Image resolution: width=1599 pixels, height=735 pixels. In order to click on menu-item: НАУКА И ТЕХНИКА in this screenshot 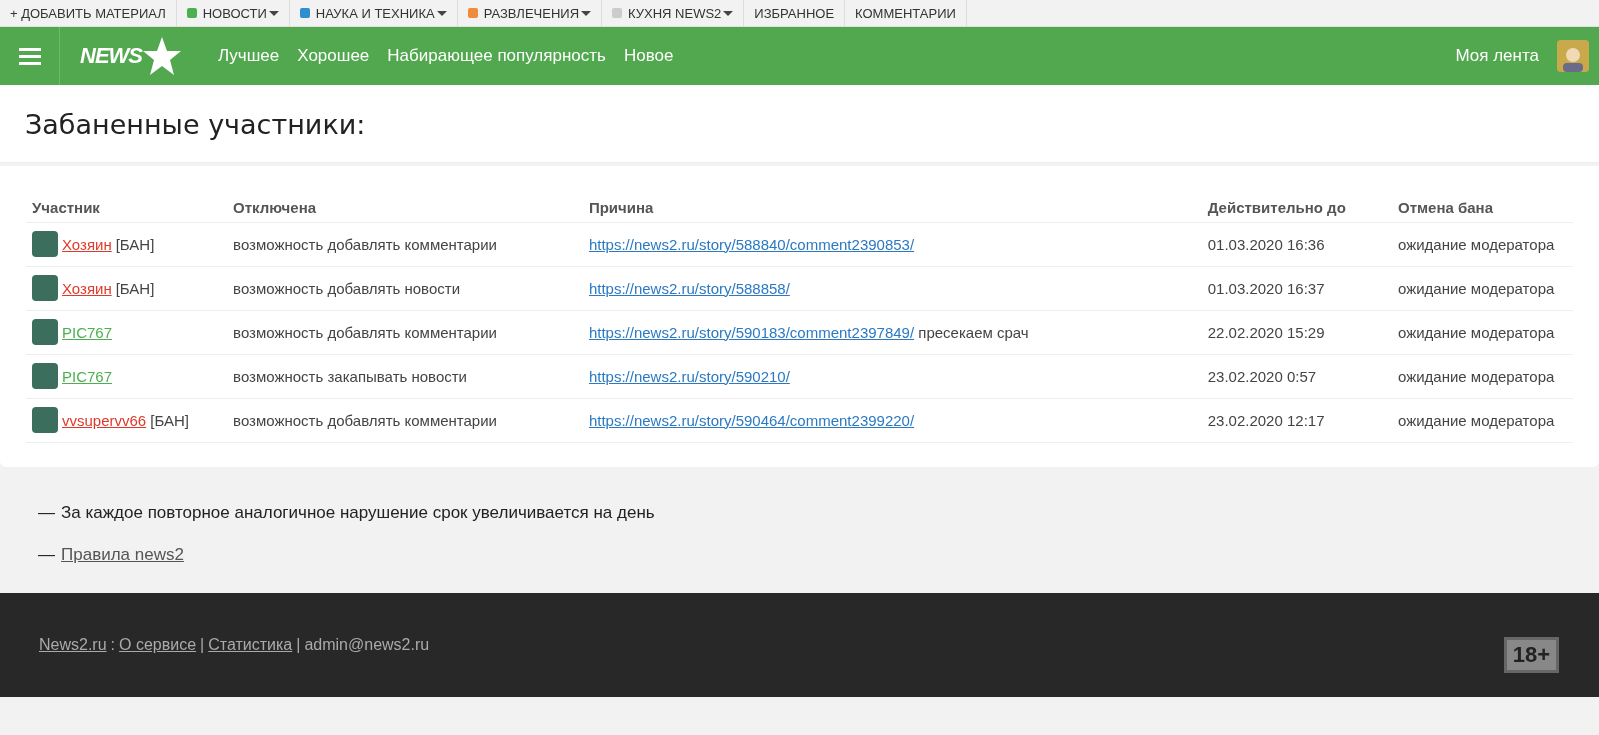, I will do `click(373, 13)`.